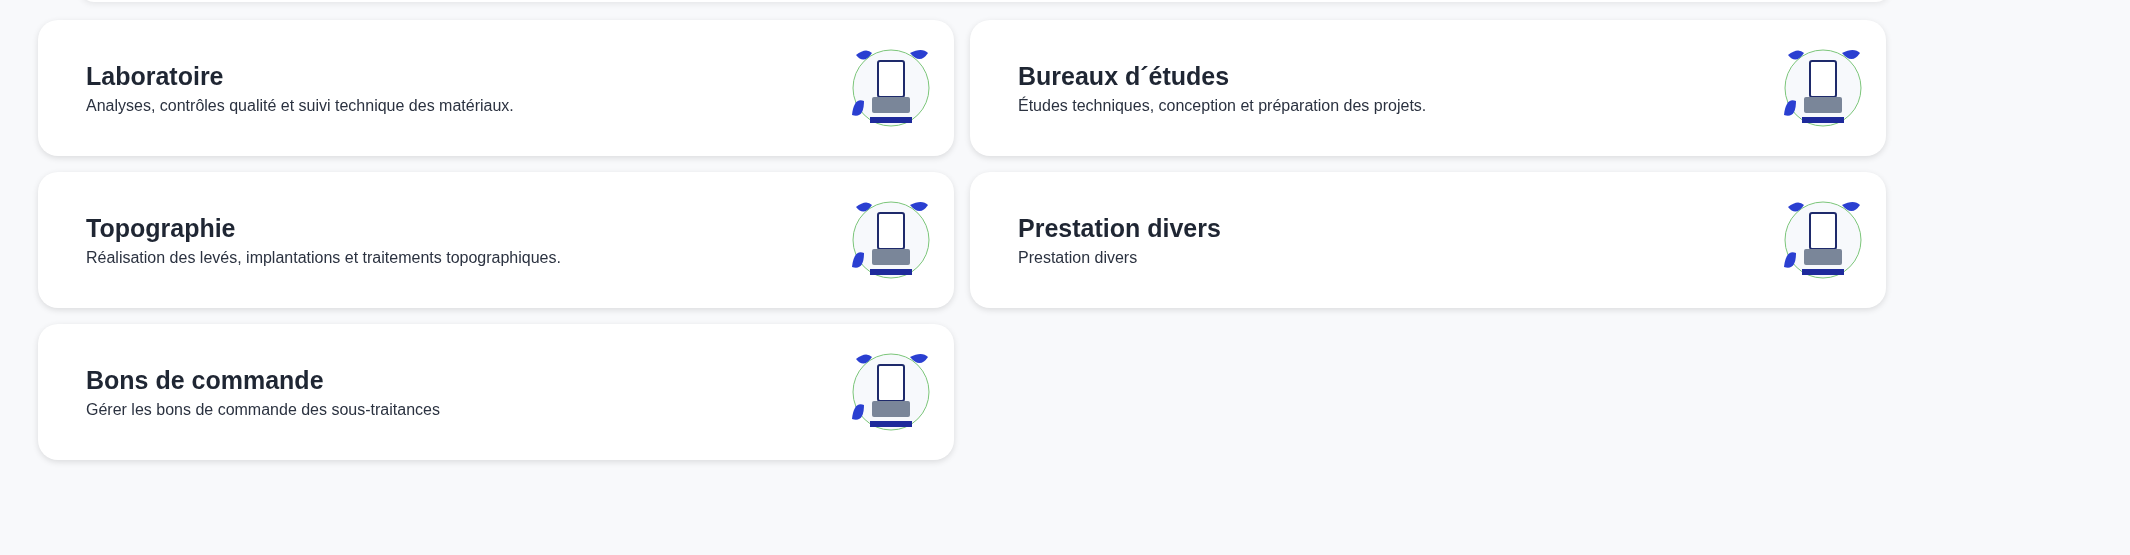 This screenshot has height=555, width=2130. Describe the element at coordinates (263, 409) in the screenshot. I see `card-description: Gérer les bons de commande des sous-traitances` at that location.